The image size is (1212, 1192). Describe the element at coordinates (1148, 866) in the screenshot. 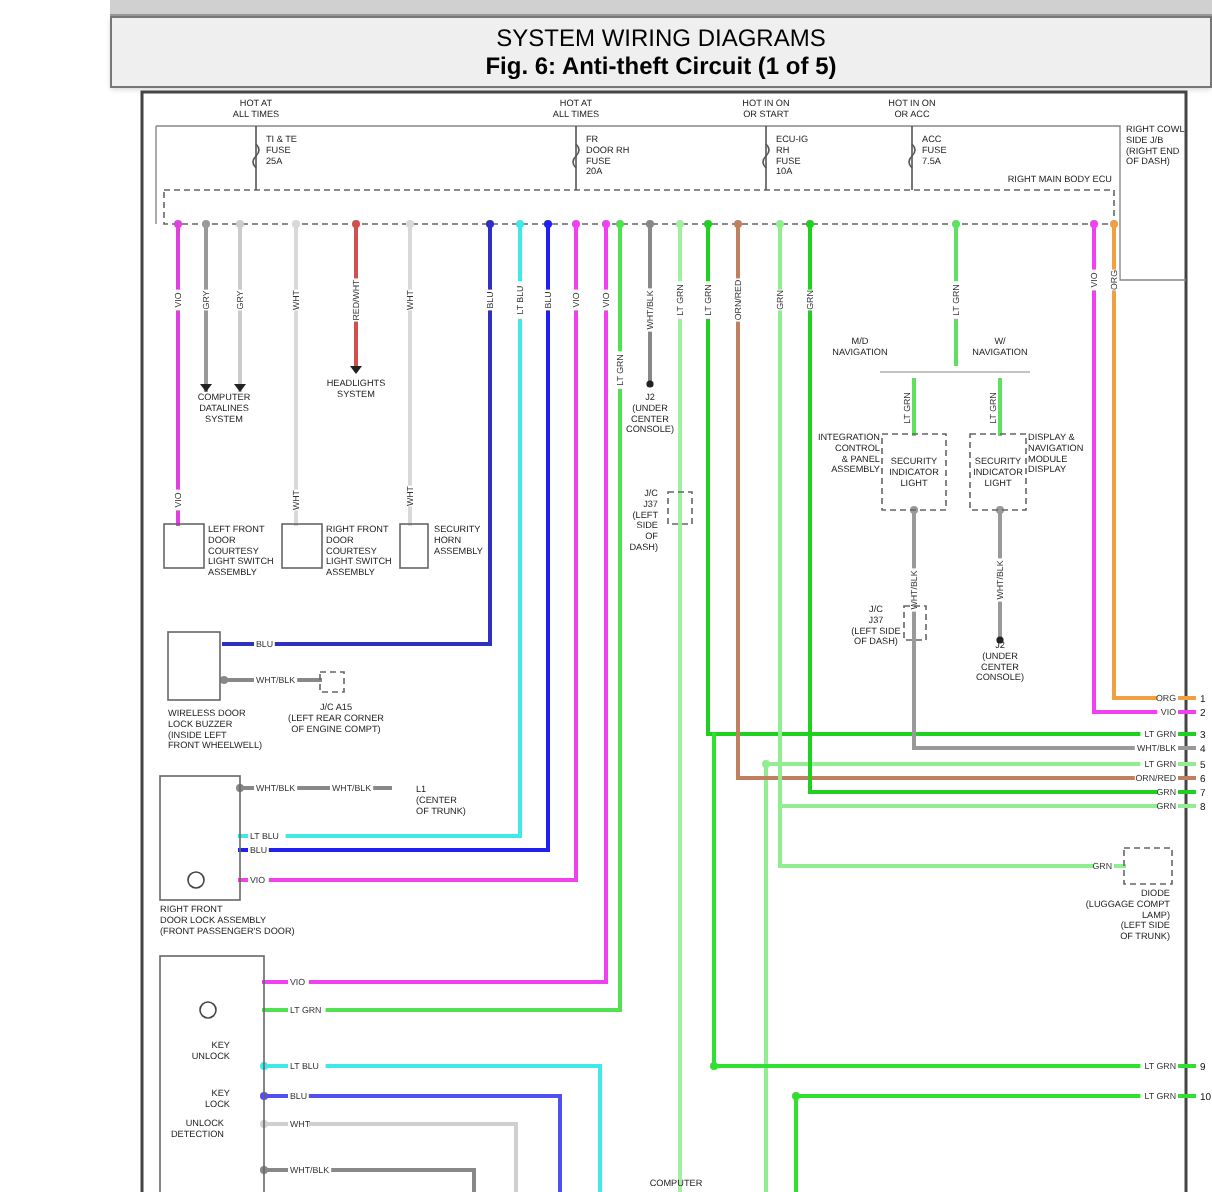

I see `diode-module` at that location.